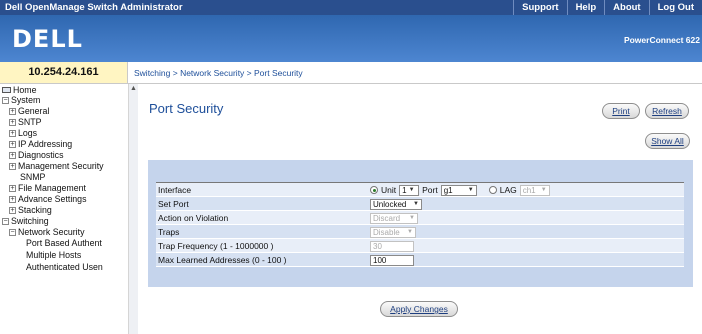 Image resolution: width=702 pixels, height=334 pixels. What do you see at coordinates (621, 111) in the screenshot?
I see `print-button: Print` at bounding box center [621, 111].